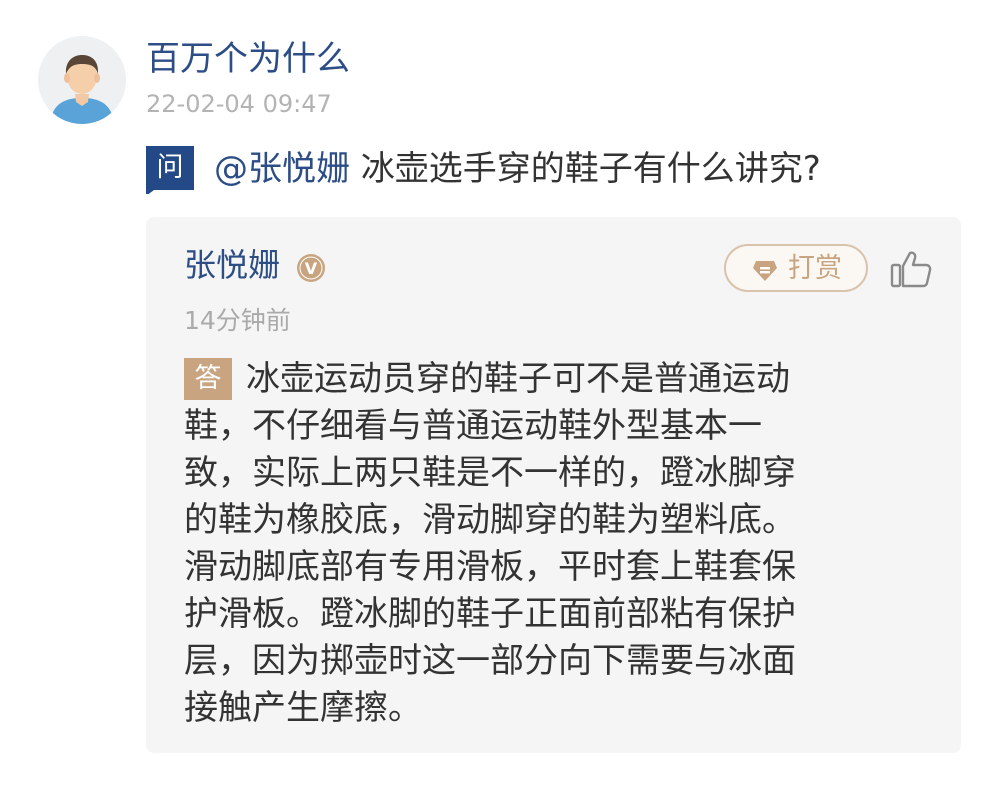 This screenshot has width=1000, height=796. What do you see at coordinates (490, 614) in the screenshot?
I see `answer-line: 护滑板。蹬冰脚的鞋子正面前部粘有保护` at bounding box center [490, 614].